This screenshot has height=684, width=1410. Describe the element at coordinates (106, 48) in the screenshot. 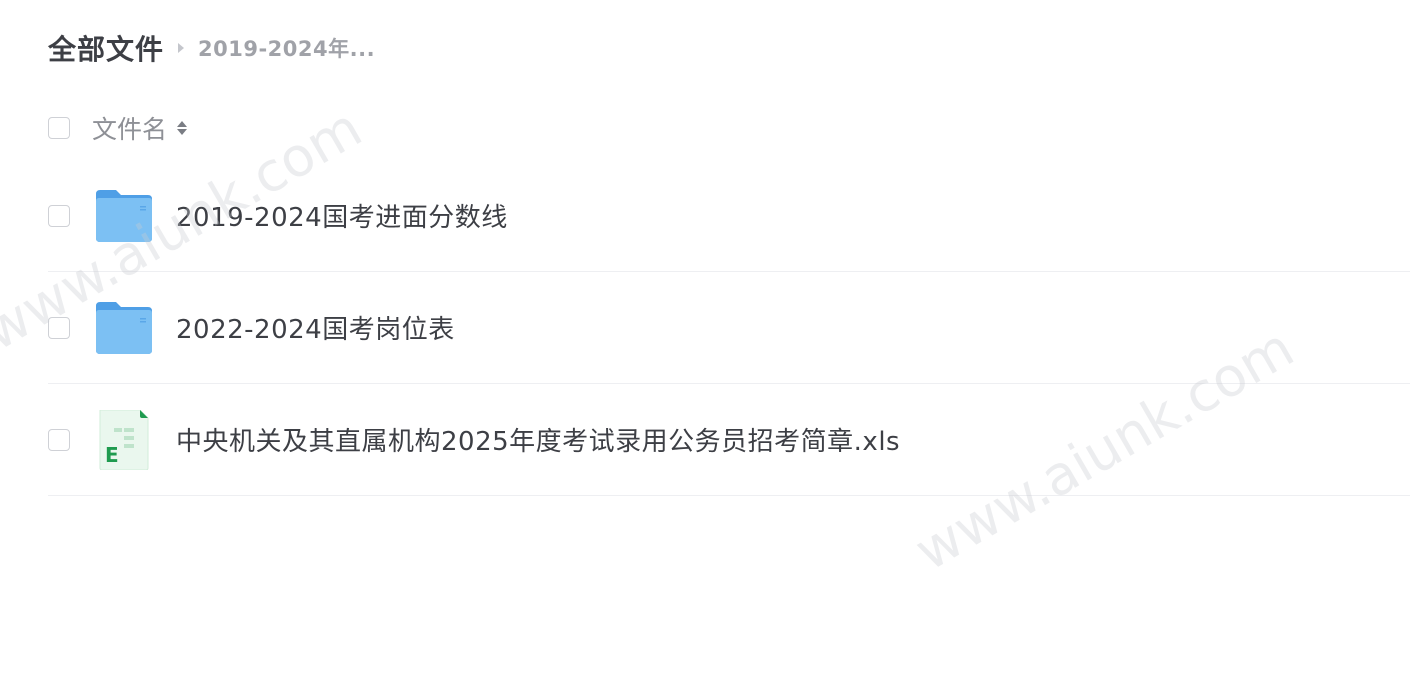

I see `breadcrumb-root: 全部文件` at that location.